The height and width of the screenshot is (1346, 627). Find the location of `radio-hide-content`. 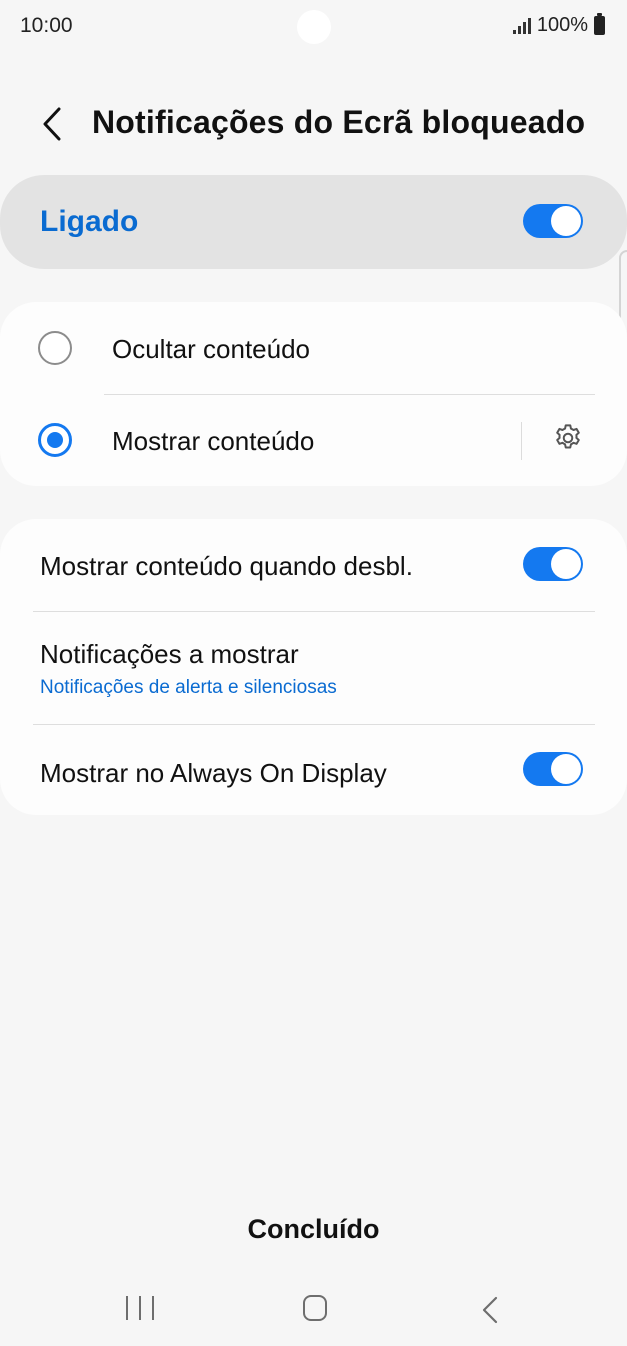

radio-hide-content is located at coordinates (55, 348).